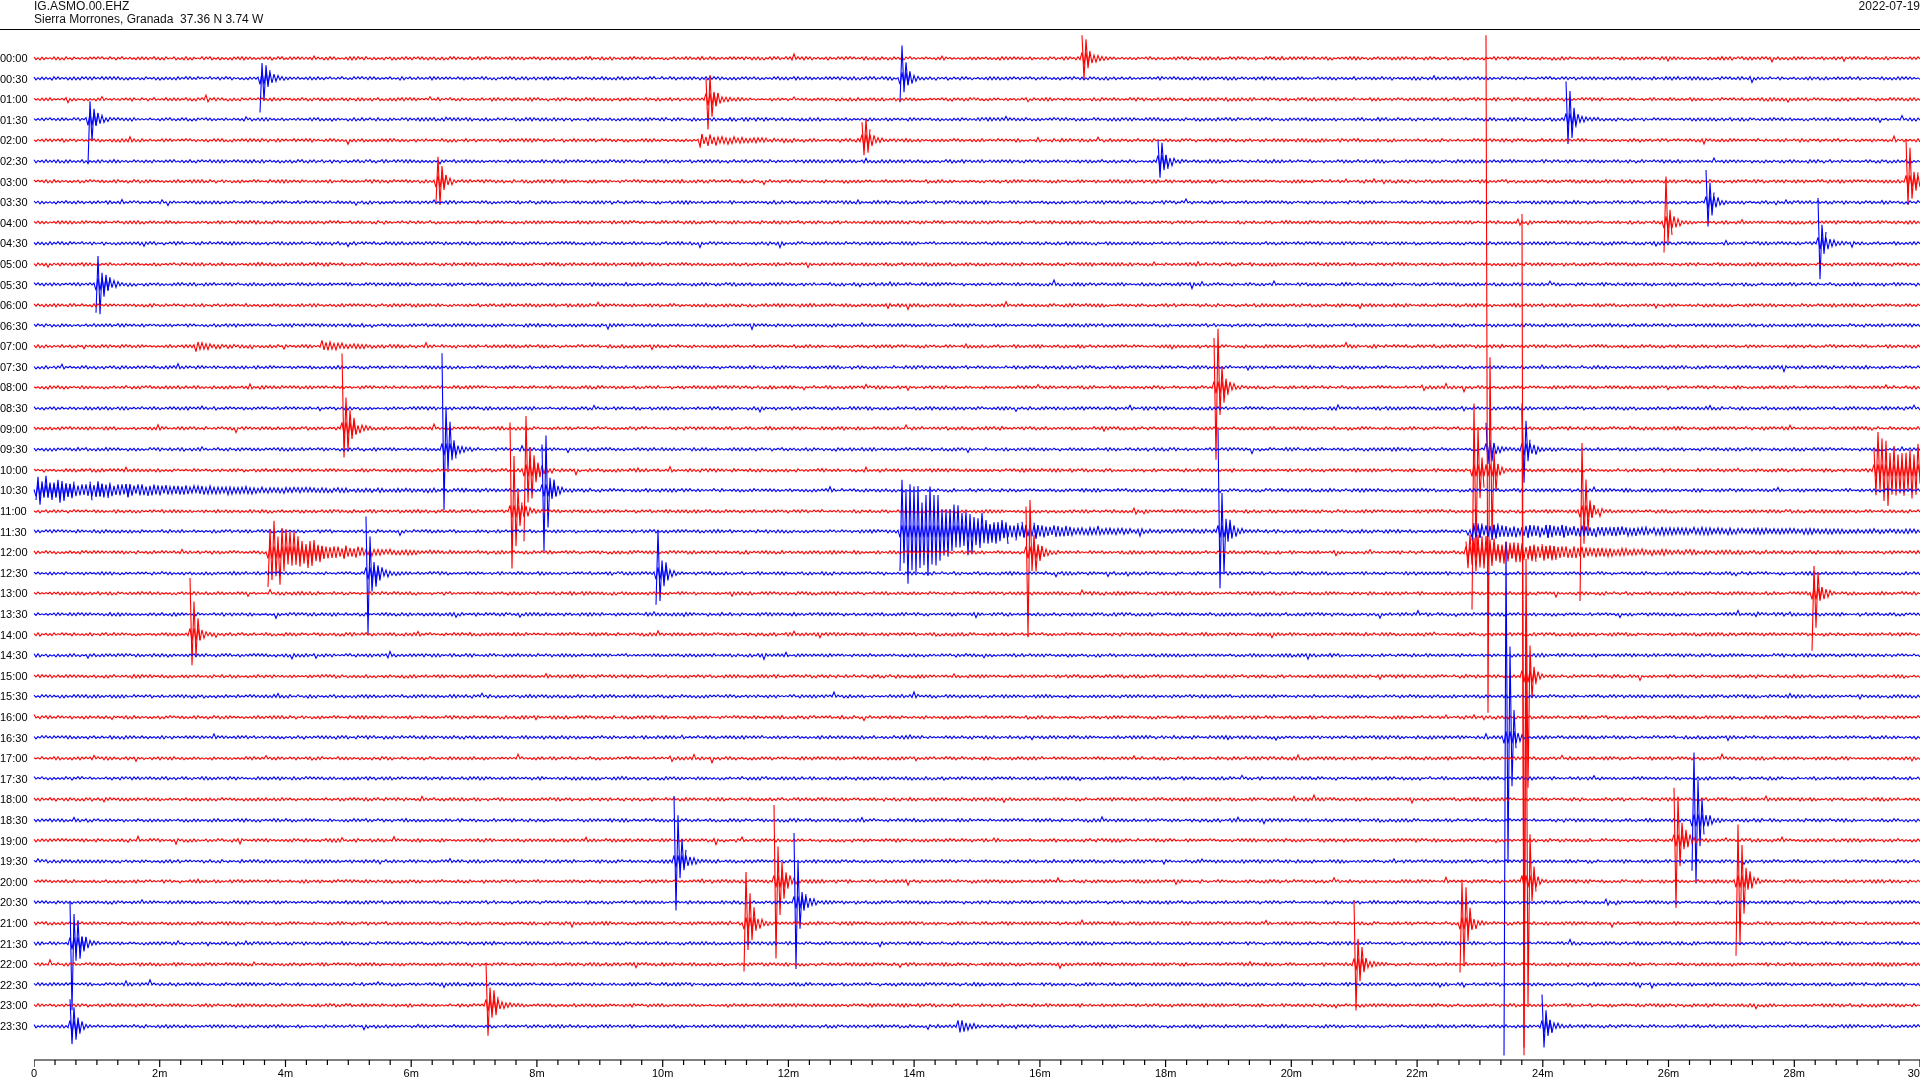  Describe the element at coordinates (149, 19) in the screenshot. I see `station-location: Sierra Morrones, Granada 37.36 N 3.74 W` at that location.